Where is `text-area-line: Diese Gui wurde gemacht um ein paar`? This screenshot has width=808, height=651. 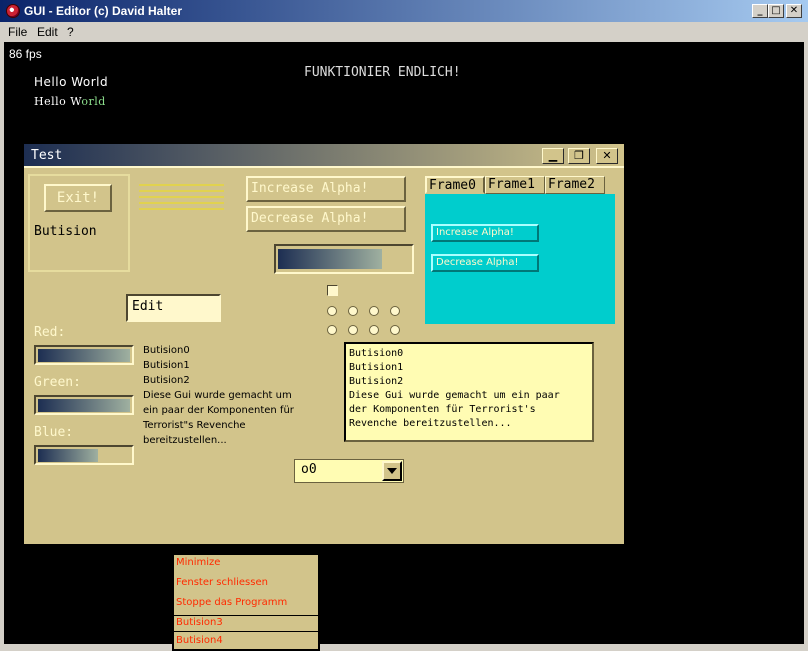 text-area-line: Diese Gui wurde gemacht um ein paar is located at coordinates (454, 395).